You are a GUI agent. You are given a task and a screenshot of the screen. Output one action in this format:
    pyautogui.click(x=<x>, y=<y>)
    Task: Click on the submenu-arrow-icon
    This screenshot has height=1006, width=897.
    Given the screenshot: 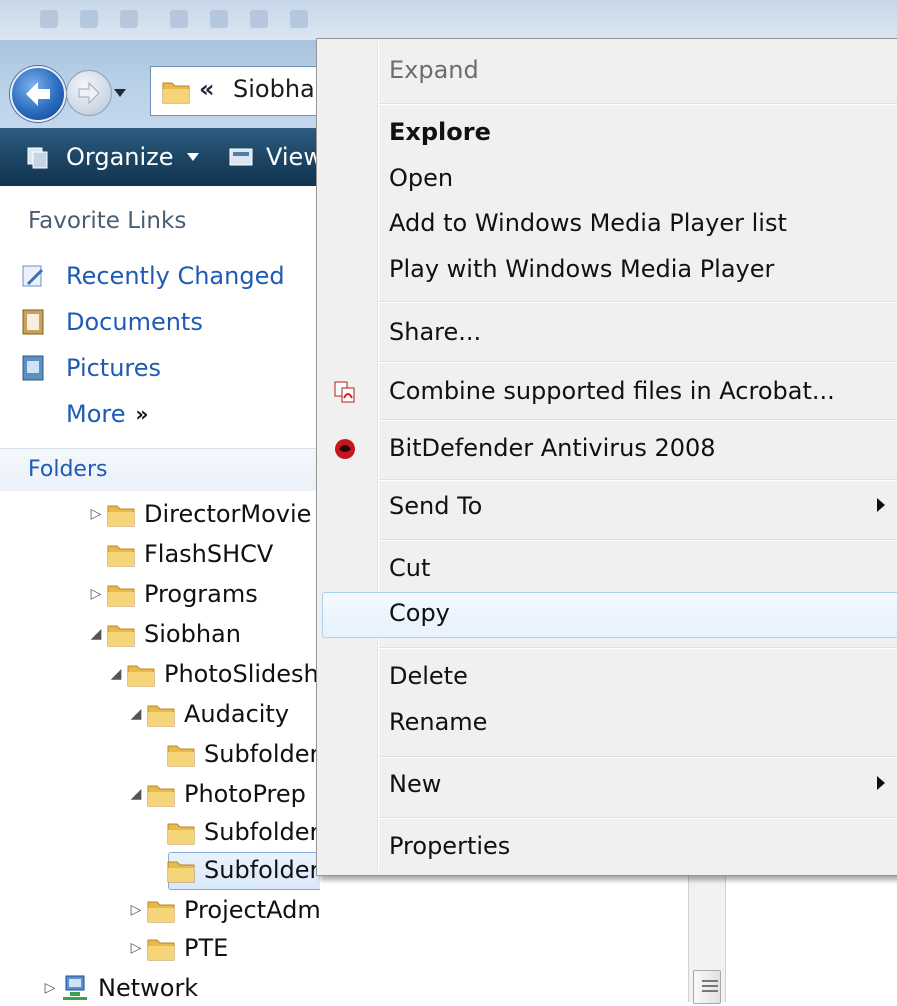 What is the action you would take?
    pyautogui.click(x=881, y=505)
    